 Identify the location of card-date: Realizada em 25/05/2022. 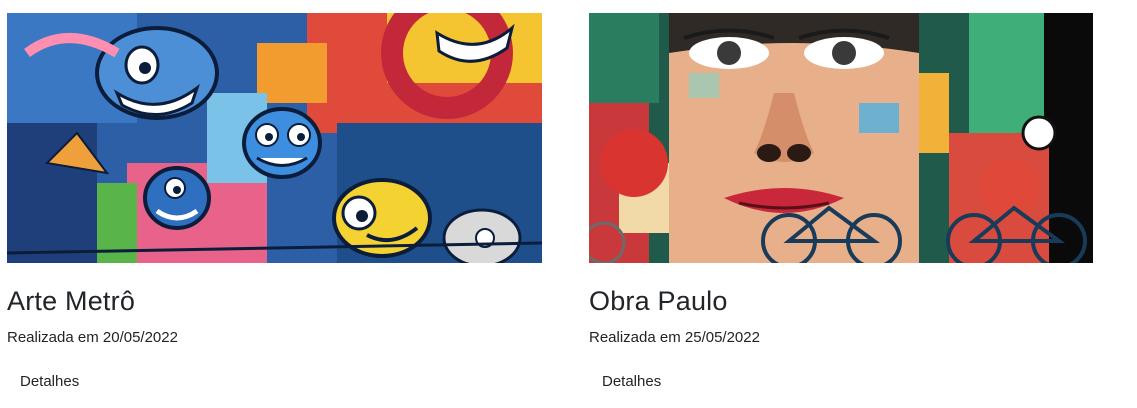
(674, 337).